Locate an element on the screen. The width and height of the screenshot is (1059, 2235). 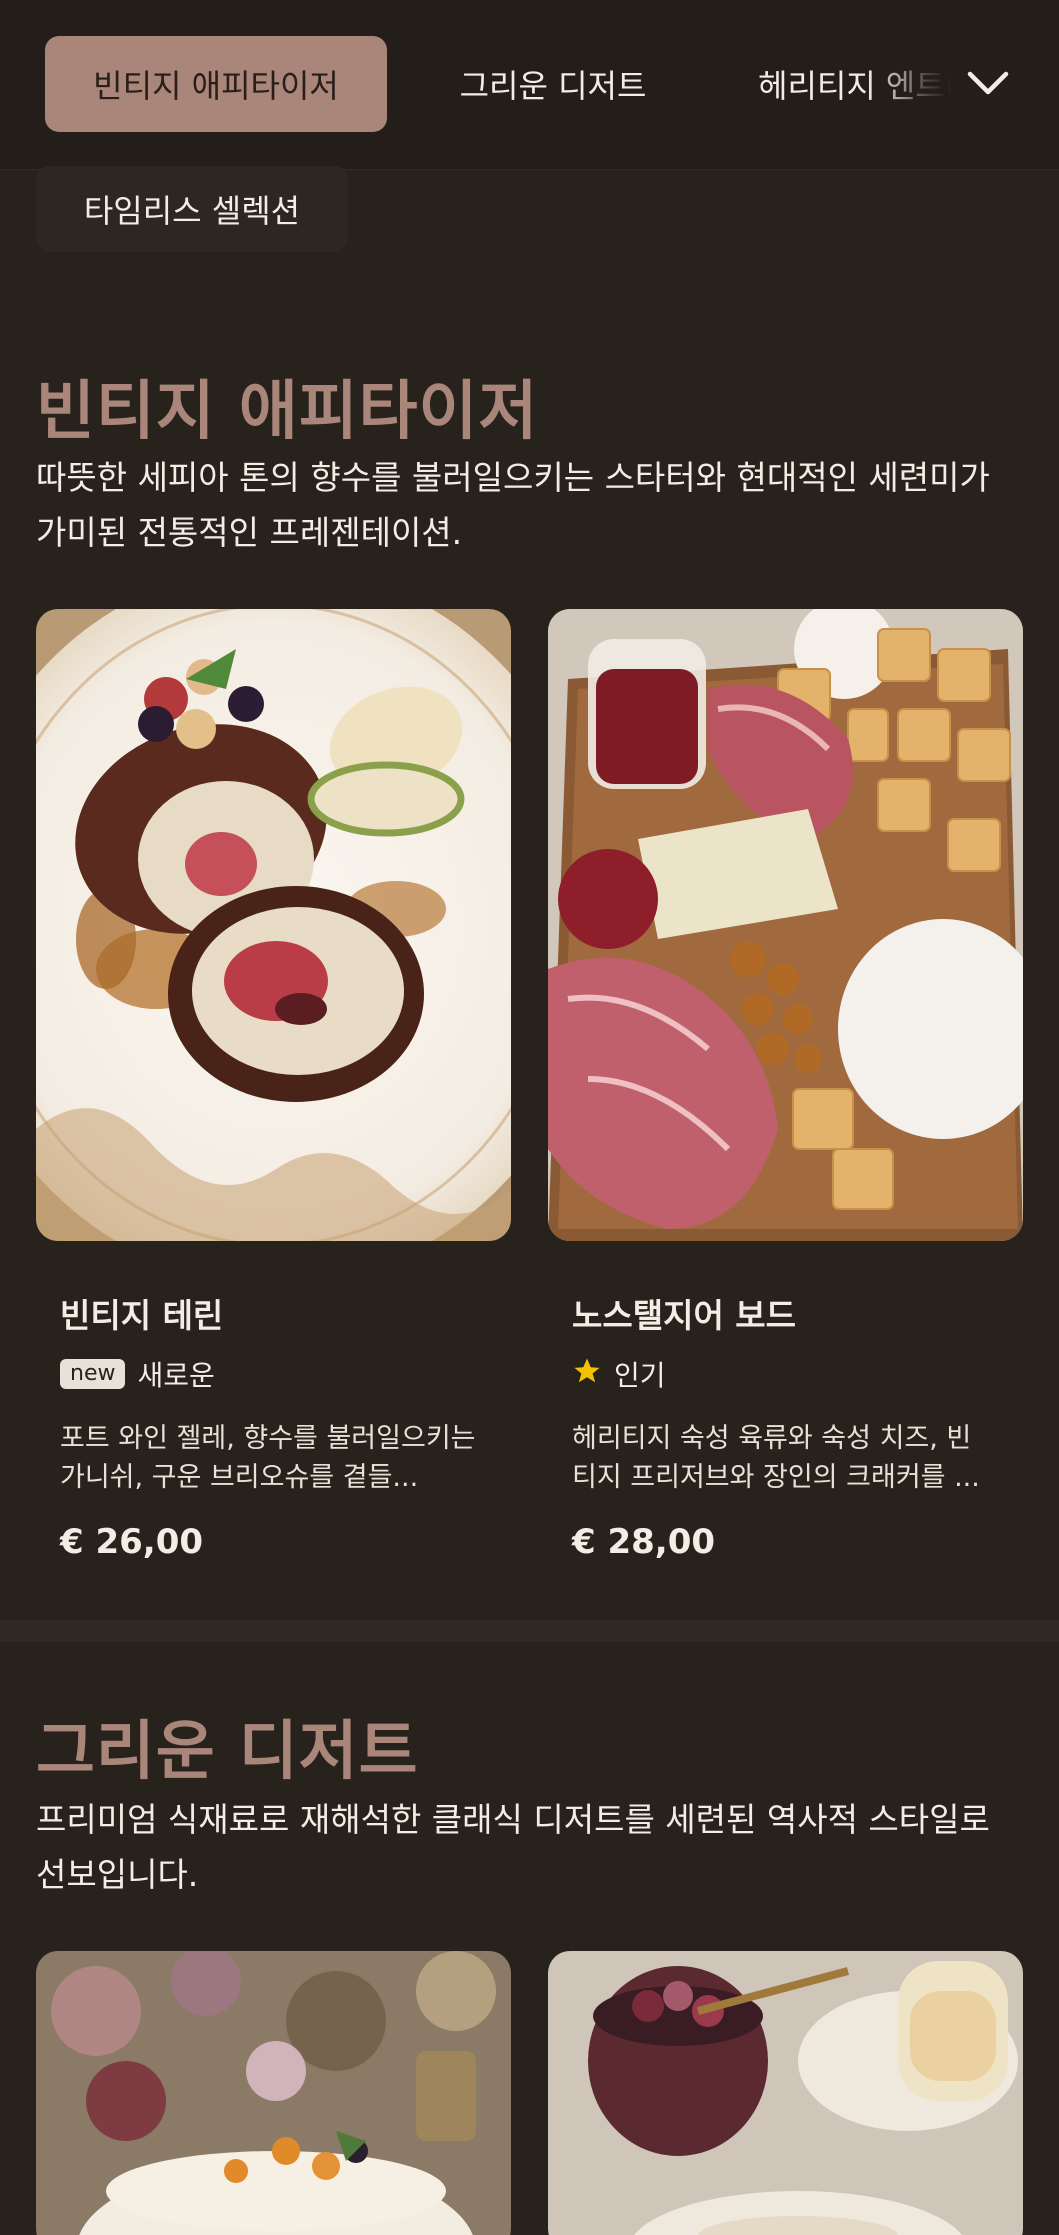
item-tag-row: 인기 is located at coordinates (619, 1374).